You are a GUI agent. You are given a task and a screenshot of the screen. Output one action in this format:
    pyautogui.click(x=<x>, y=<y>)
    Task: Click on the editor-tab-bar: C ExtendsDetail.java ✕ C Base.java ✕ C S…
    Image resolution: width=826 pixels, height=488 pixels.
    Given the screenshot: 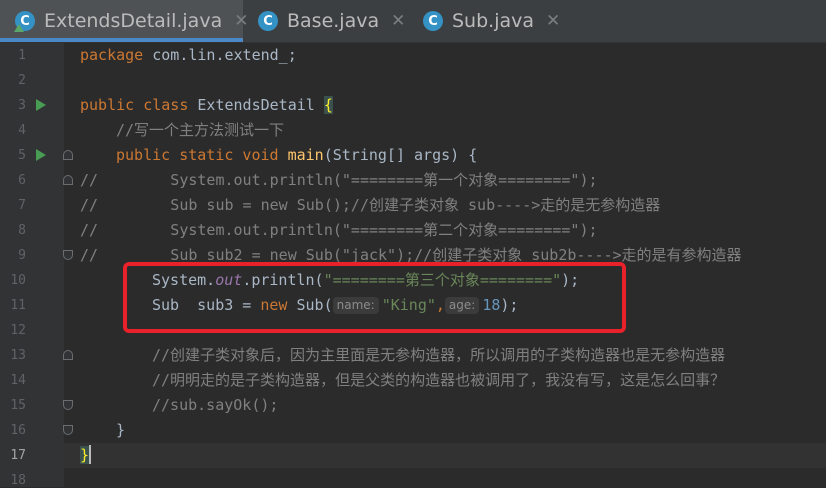 What is the action you would take?
    pyautogui.click(x=413, y=21)
    